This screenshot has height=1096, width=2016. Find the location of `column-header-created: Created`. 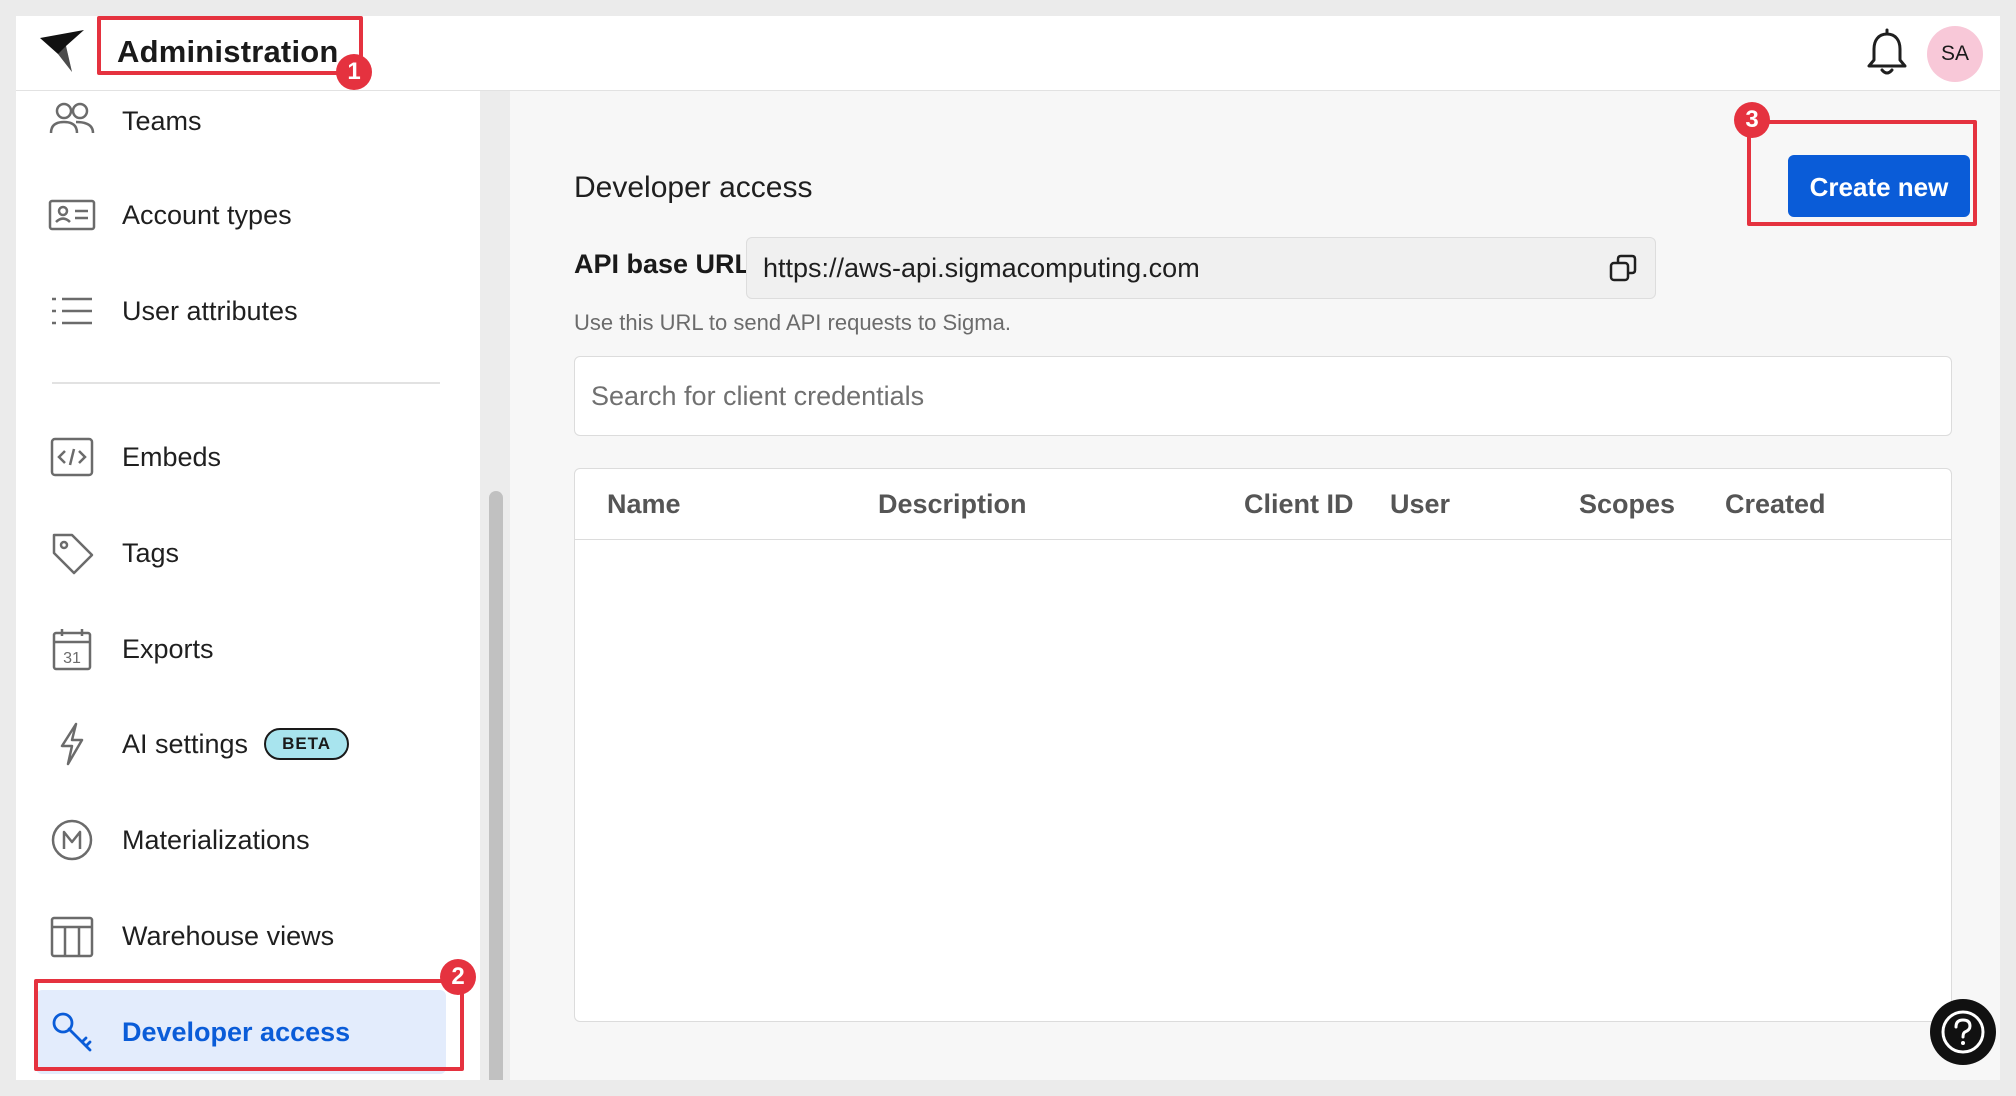

column-header-created: Created is located at coordinates (1775, 504).